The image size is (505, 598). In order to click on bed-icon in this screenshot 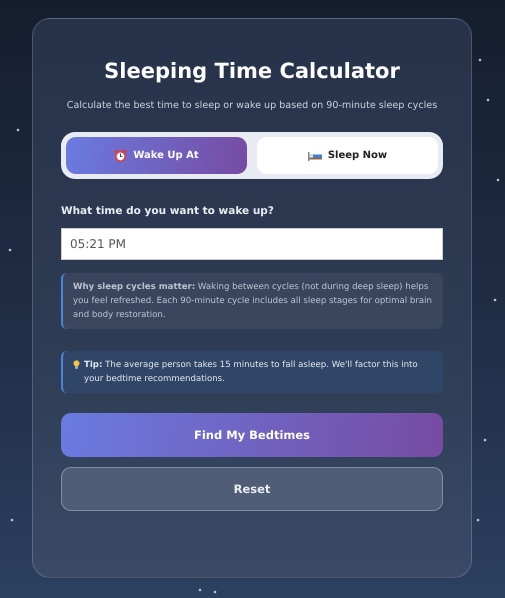, I will do `click(315, 155)`.